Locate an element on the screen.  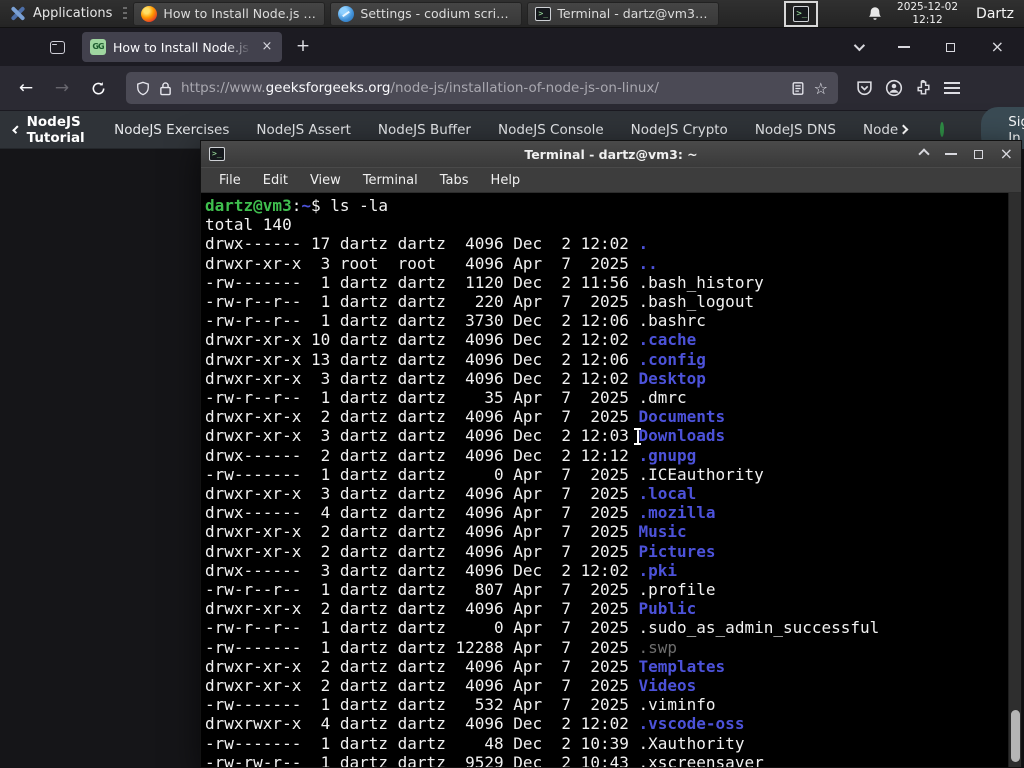
pocket-icon is located at coordinates (864, 88).